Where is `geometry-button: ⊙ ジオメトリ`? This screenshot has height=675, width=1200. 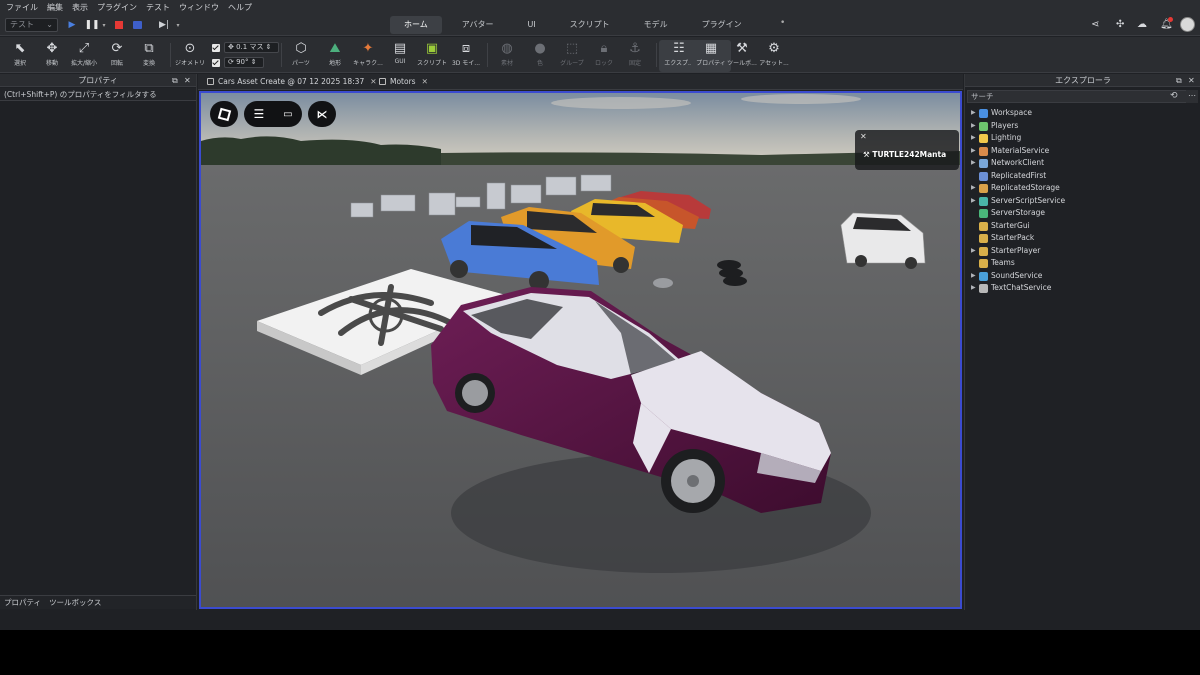
geometry-button: ⊙ ジオメトリ is located at coordinates (190, 56).